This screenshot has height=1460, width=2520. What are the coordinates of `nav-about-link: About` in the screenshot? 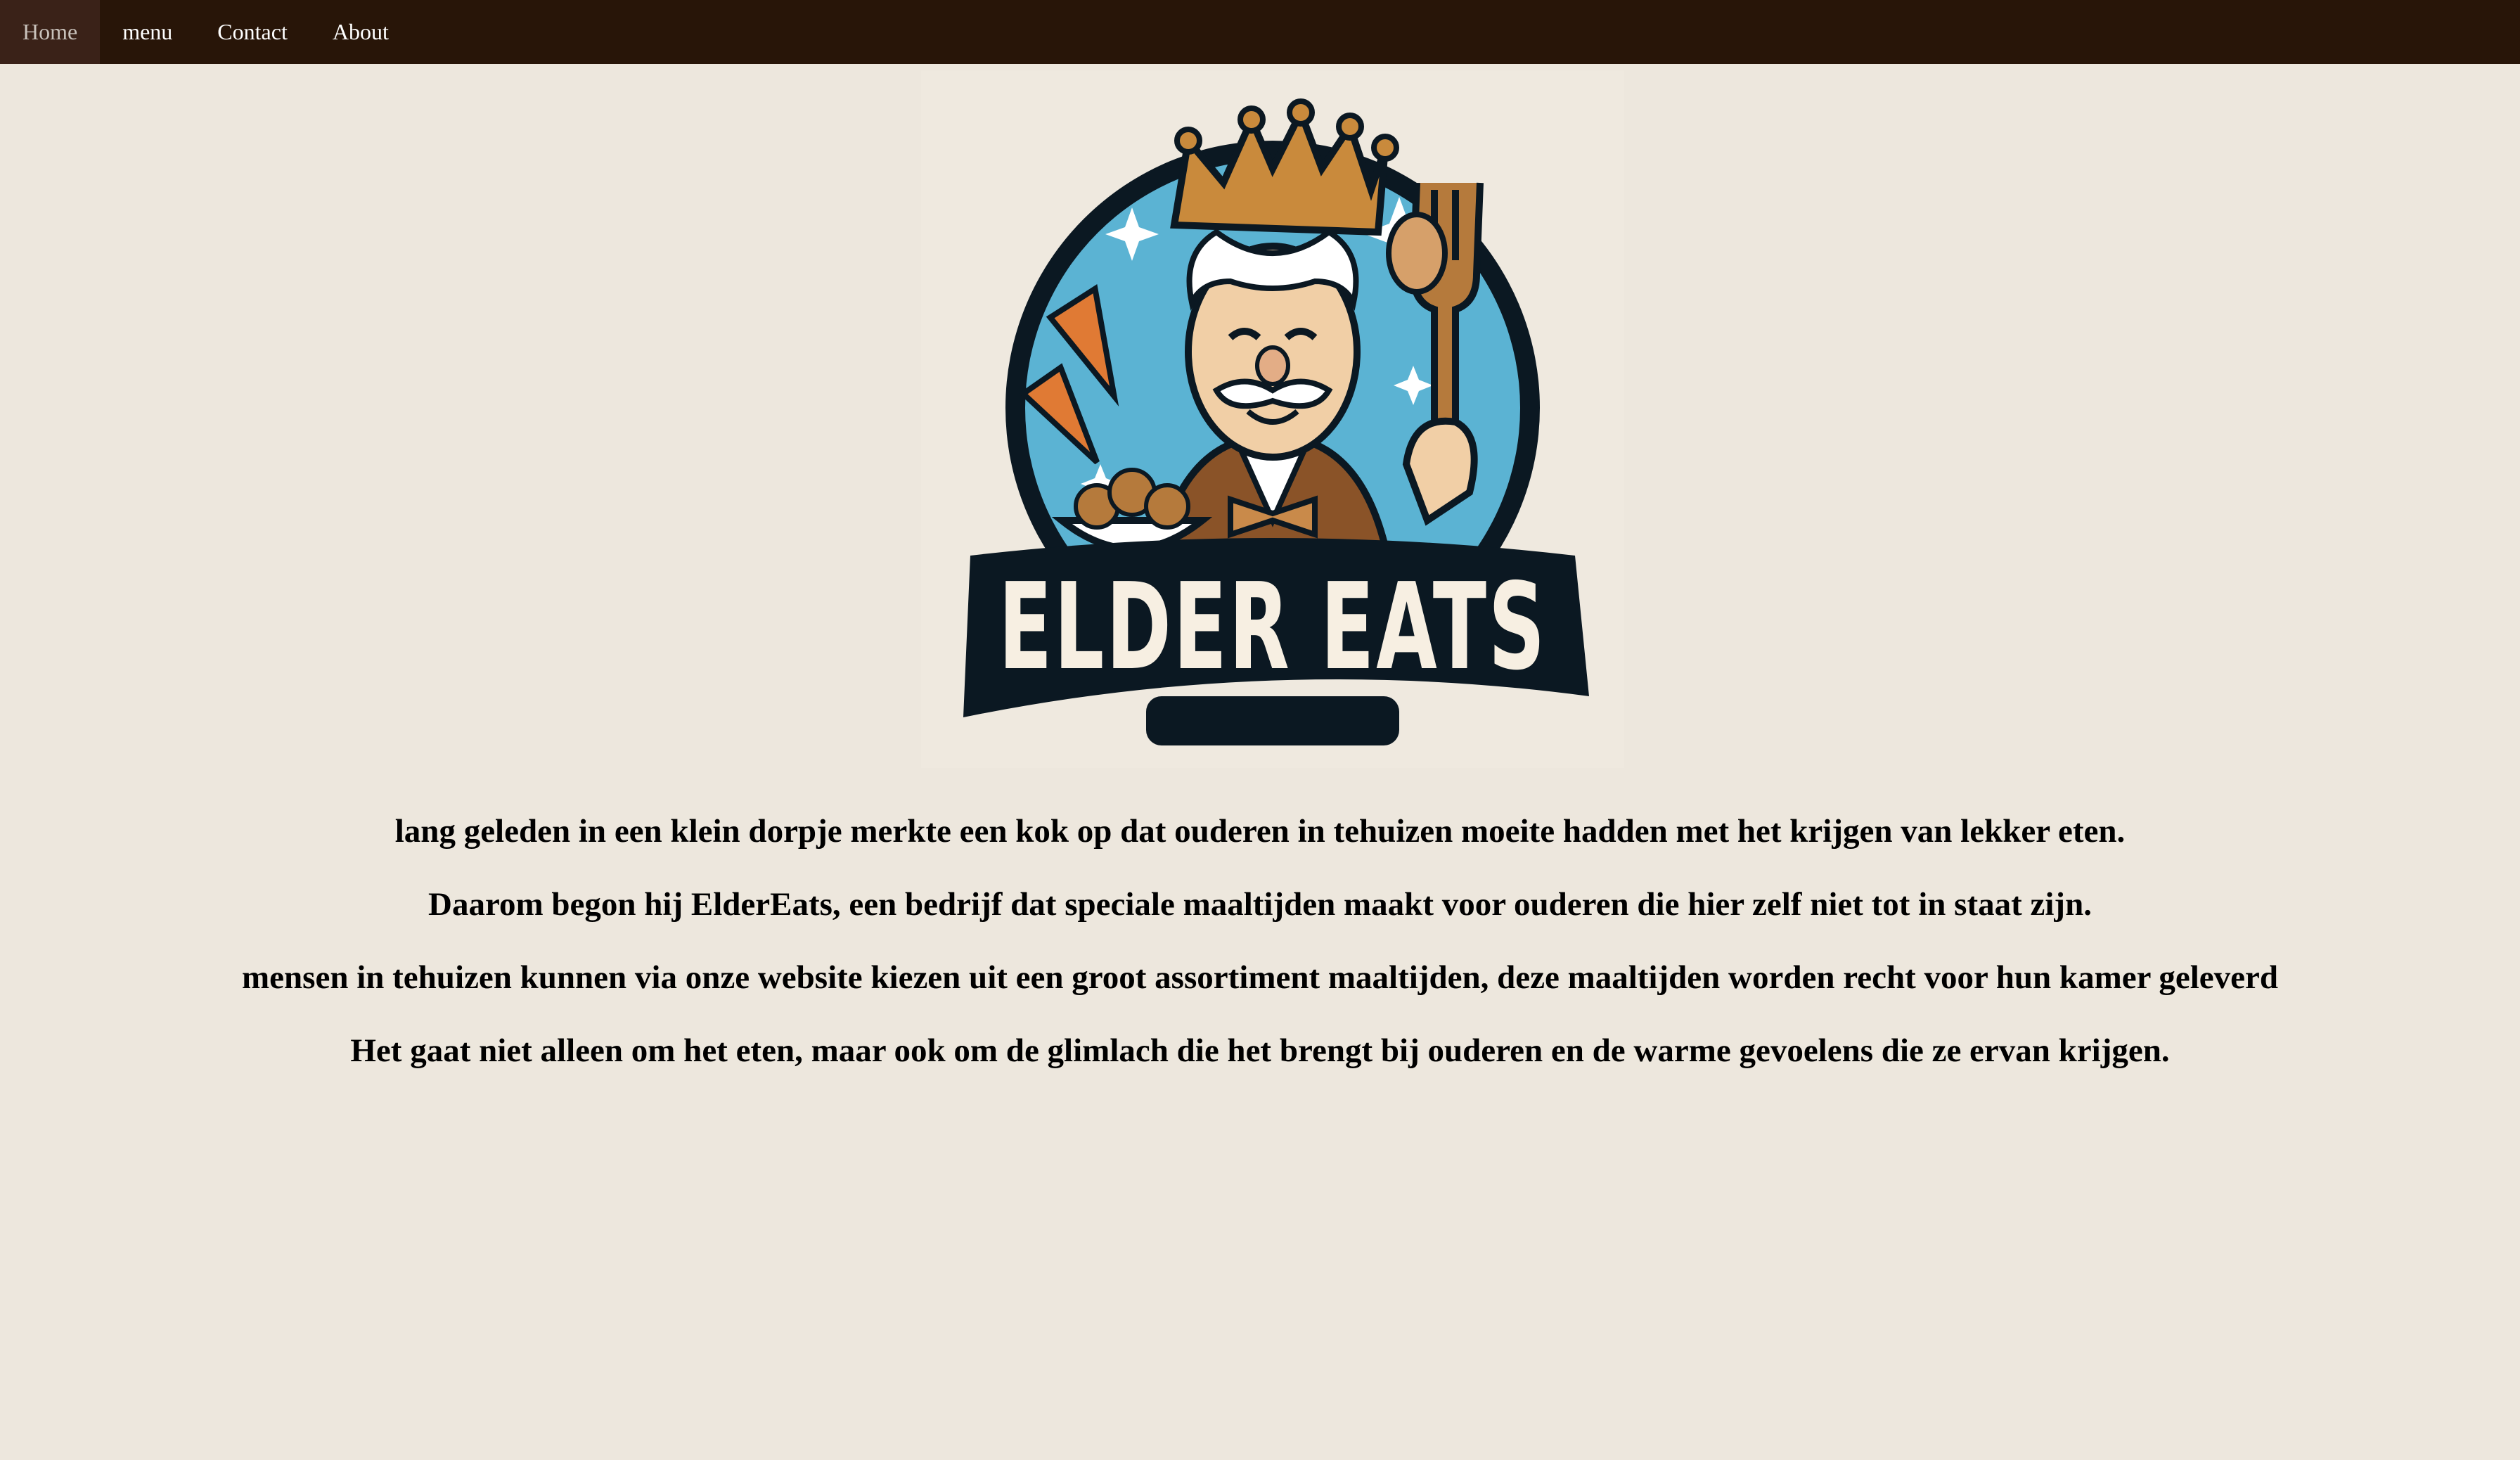 It's located at (360, 32).